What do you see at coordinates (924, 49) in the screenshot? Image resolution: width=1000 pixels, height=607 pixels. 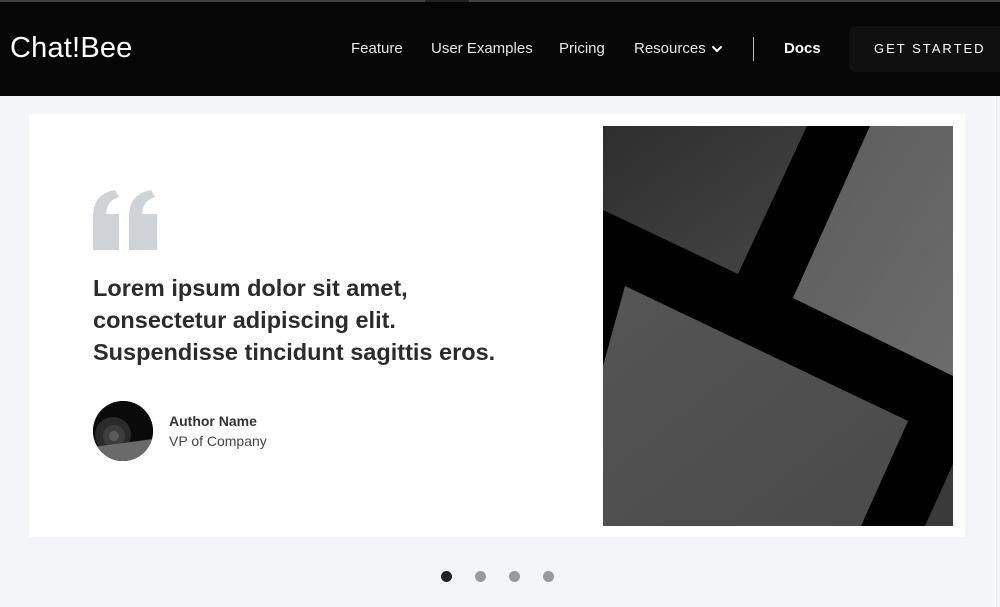 I see `get-started-button: GET STARTED` at bounding box center [924, 49].